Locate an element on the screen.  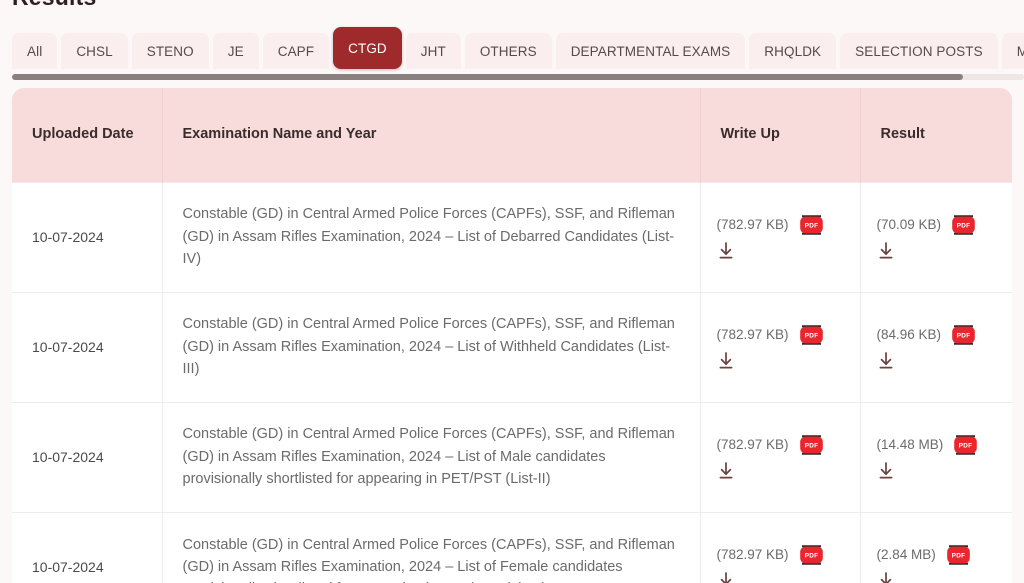
tab-label: CAPF is located at coordinates (296, 51).